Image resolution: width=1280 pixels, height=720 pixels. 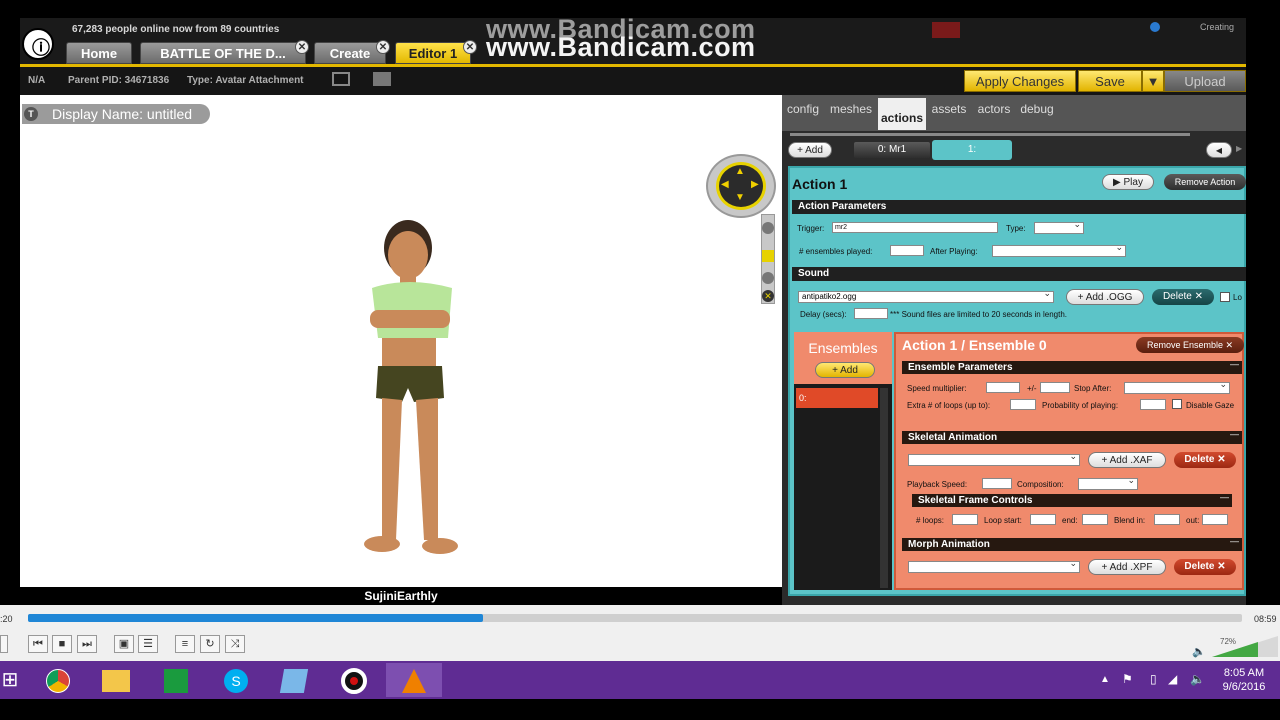 What do you see at coordinates (10, 680) in the screenshot?
I see `start-icon: ⊞` at bounding box center [10, 680].